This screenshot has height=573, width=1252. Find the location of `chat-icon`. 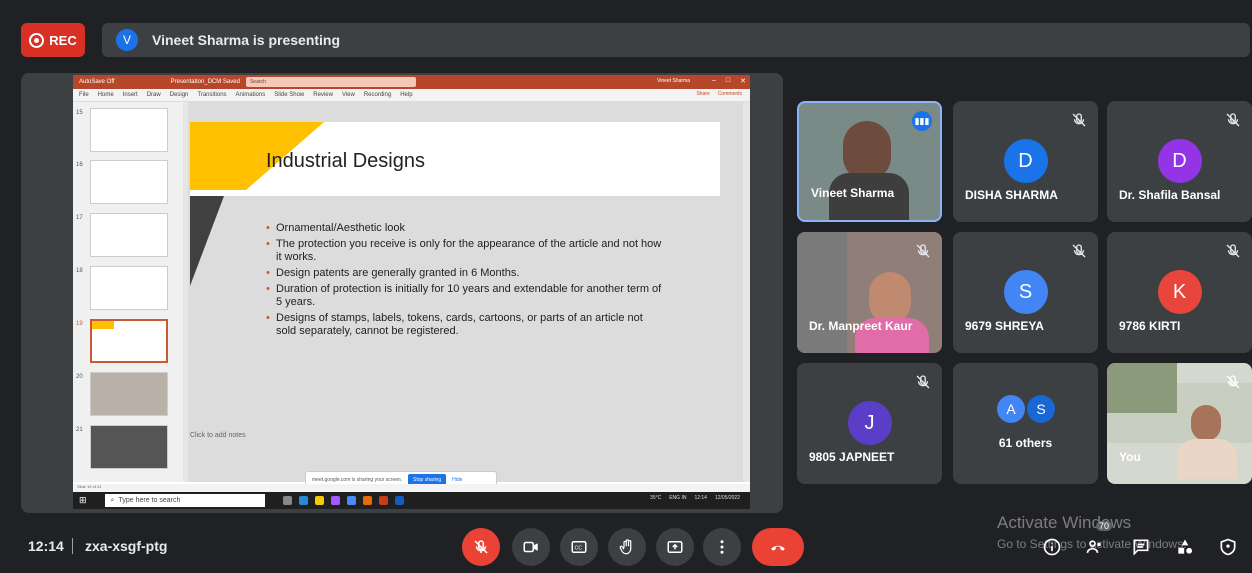

chat-icon is located at coordinates (1141, 547).